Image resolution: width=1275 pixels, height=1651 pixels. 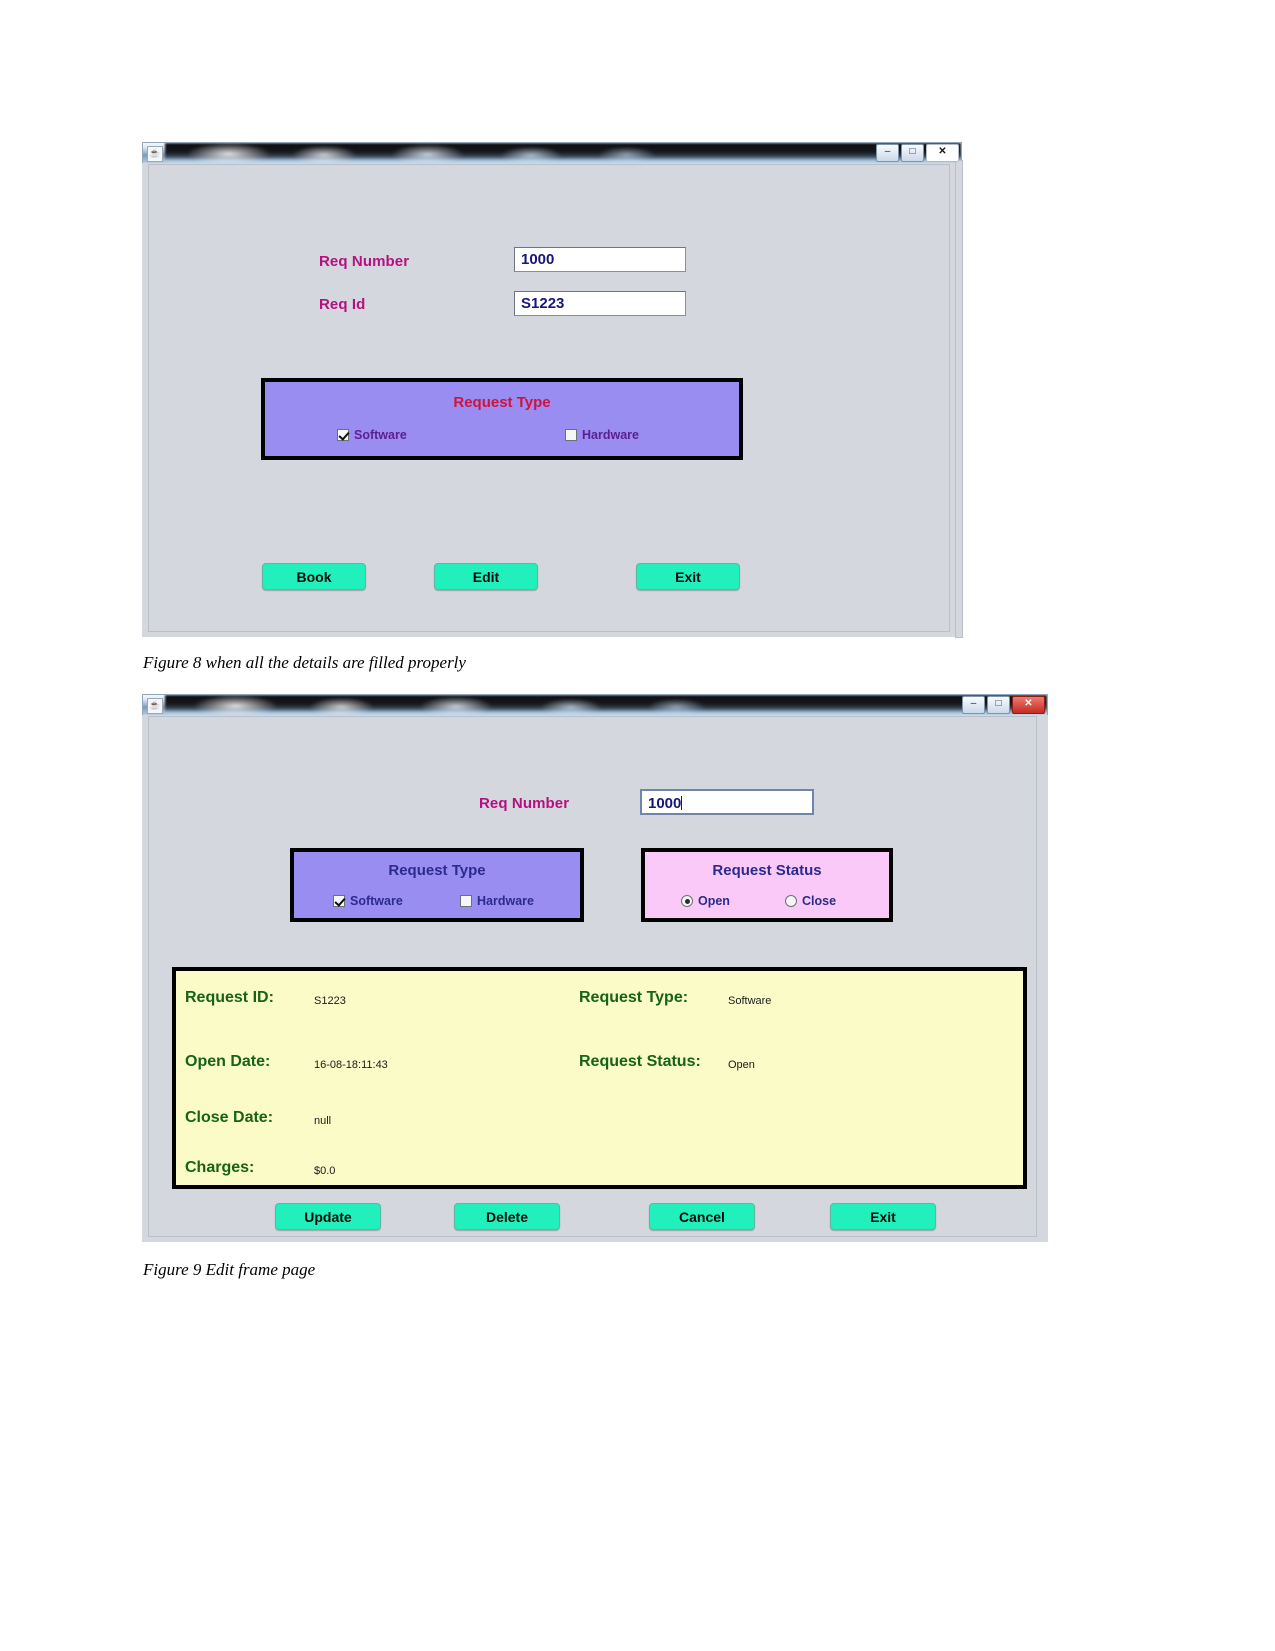 I want to click on delete-button: Delete, so click(x=507, y=1216).